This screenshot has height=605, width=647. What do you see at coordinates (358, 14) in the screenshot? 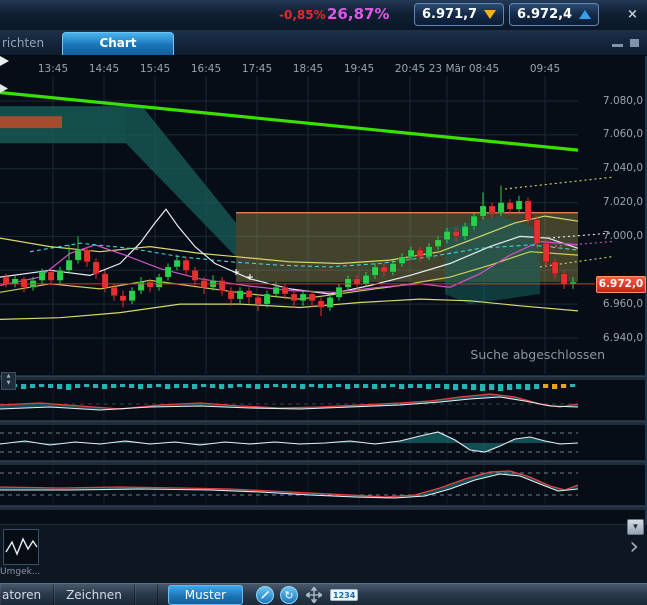
I see `secondary-percent: 26,87%` at bounding box center [358, 14].